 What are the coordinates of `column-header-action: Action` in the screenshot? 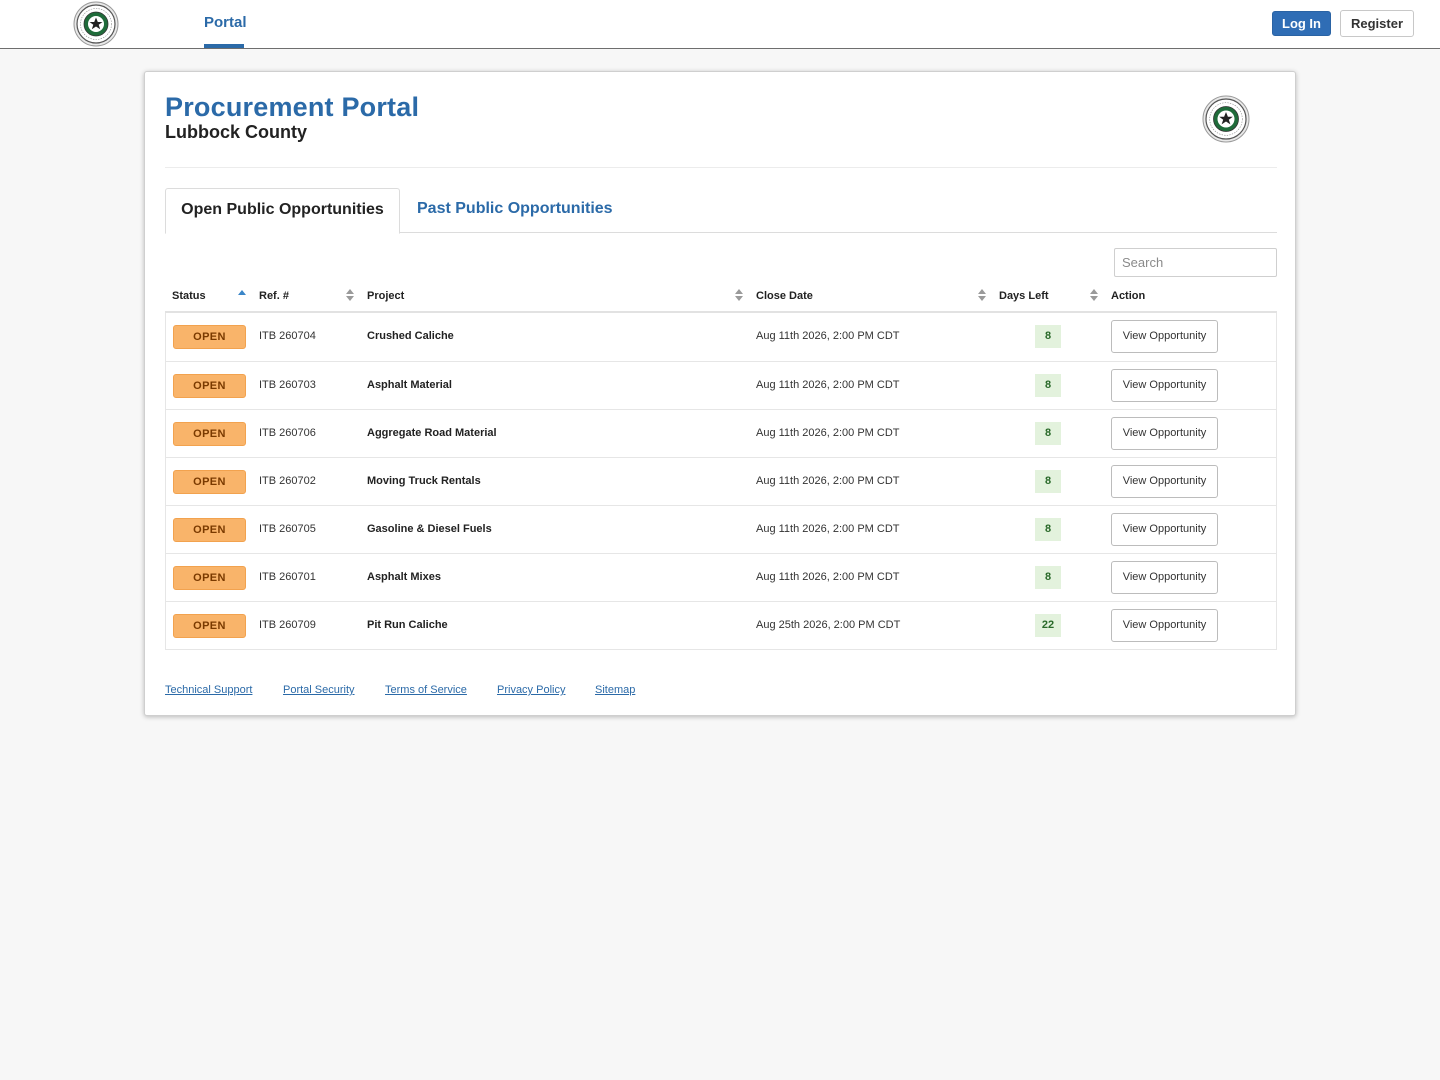 It's located at (1128, 296).